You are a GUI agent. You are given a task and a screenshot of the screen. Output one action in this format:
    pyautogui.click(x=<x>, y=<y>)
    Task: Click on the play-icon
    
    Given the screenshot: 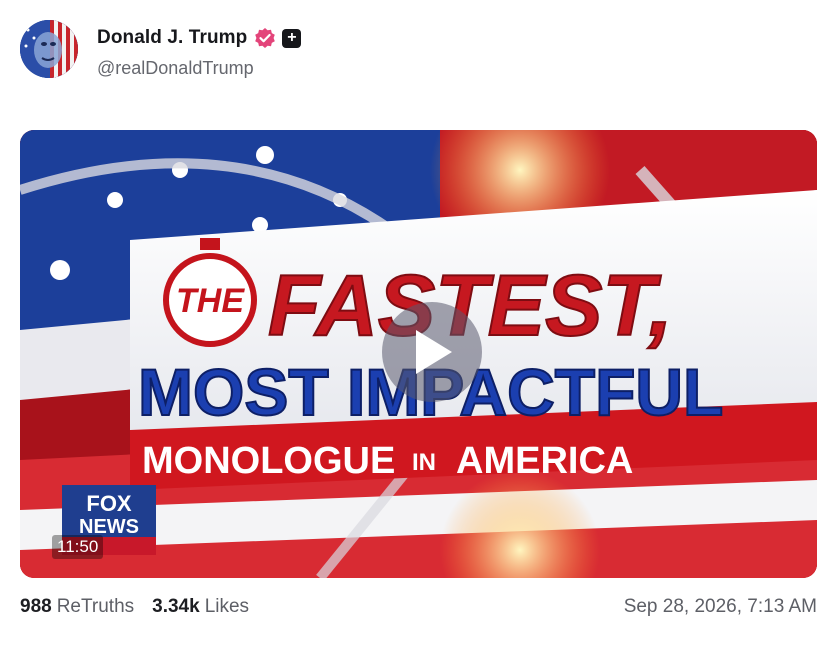 What is the action you would take?
    pyautogui.click(x=434, y=352)
    